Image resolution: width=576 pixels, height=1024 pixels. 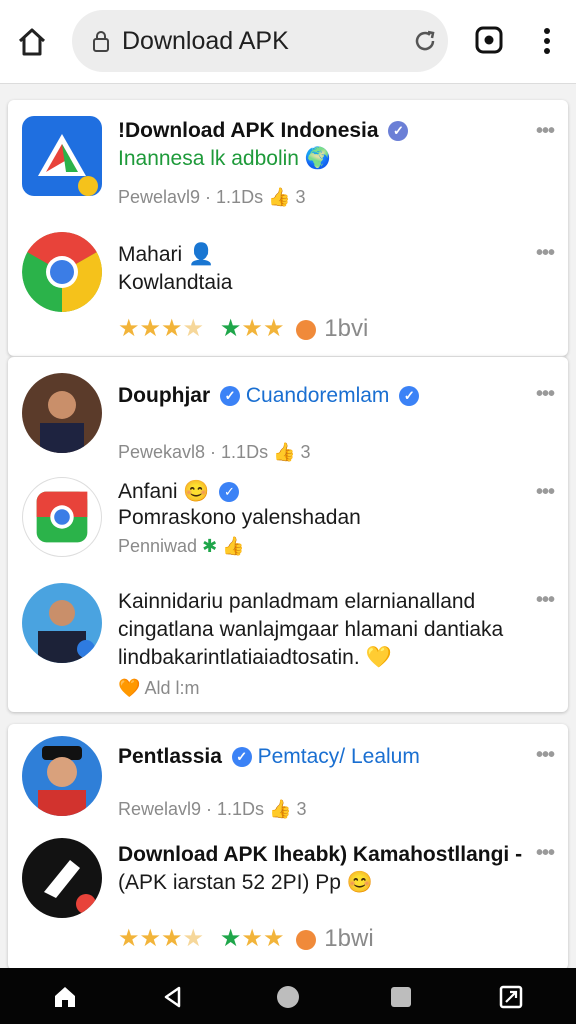 I want to click on item-subtitle: Inannesa lk adbolin, so click(x=208, y=158).